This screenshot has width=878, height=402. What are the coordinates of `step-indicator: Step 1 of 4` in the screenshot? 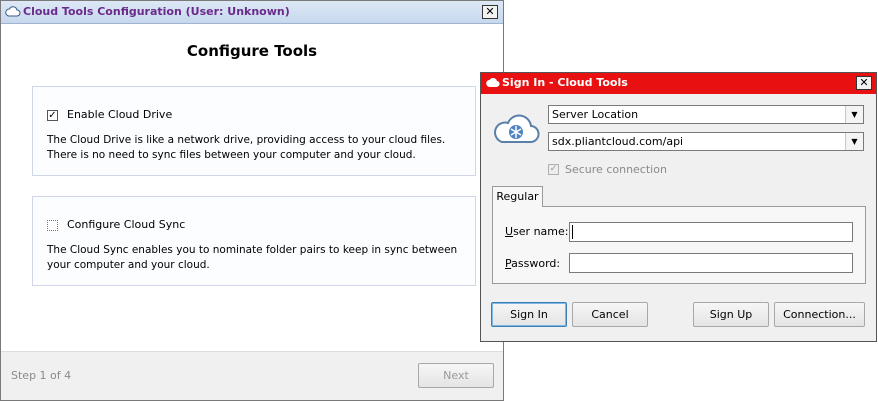 It's located at (41, 375).